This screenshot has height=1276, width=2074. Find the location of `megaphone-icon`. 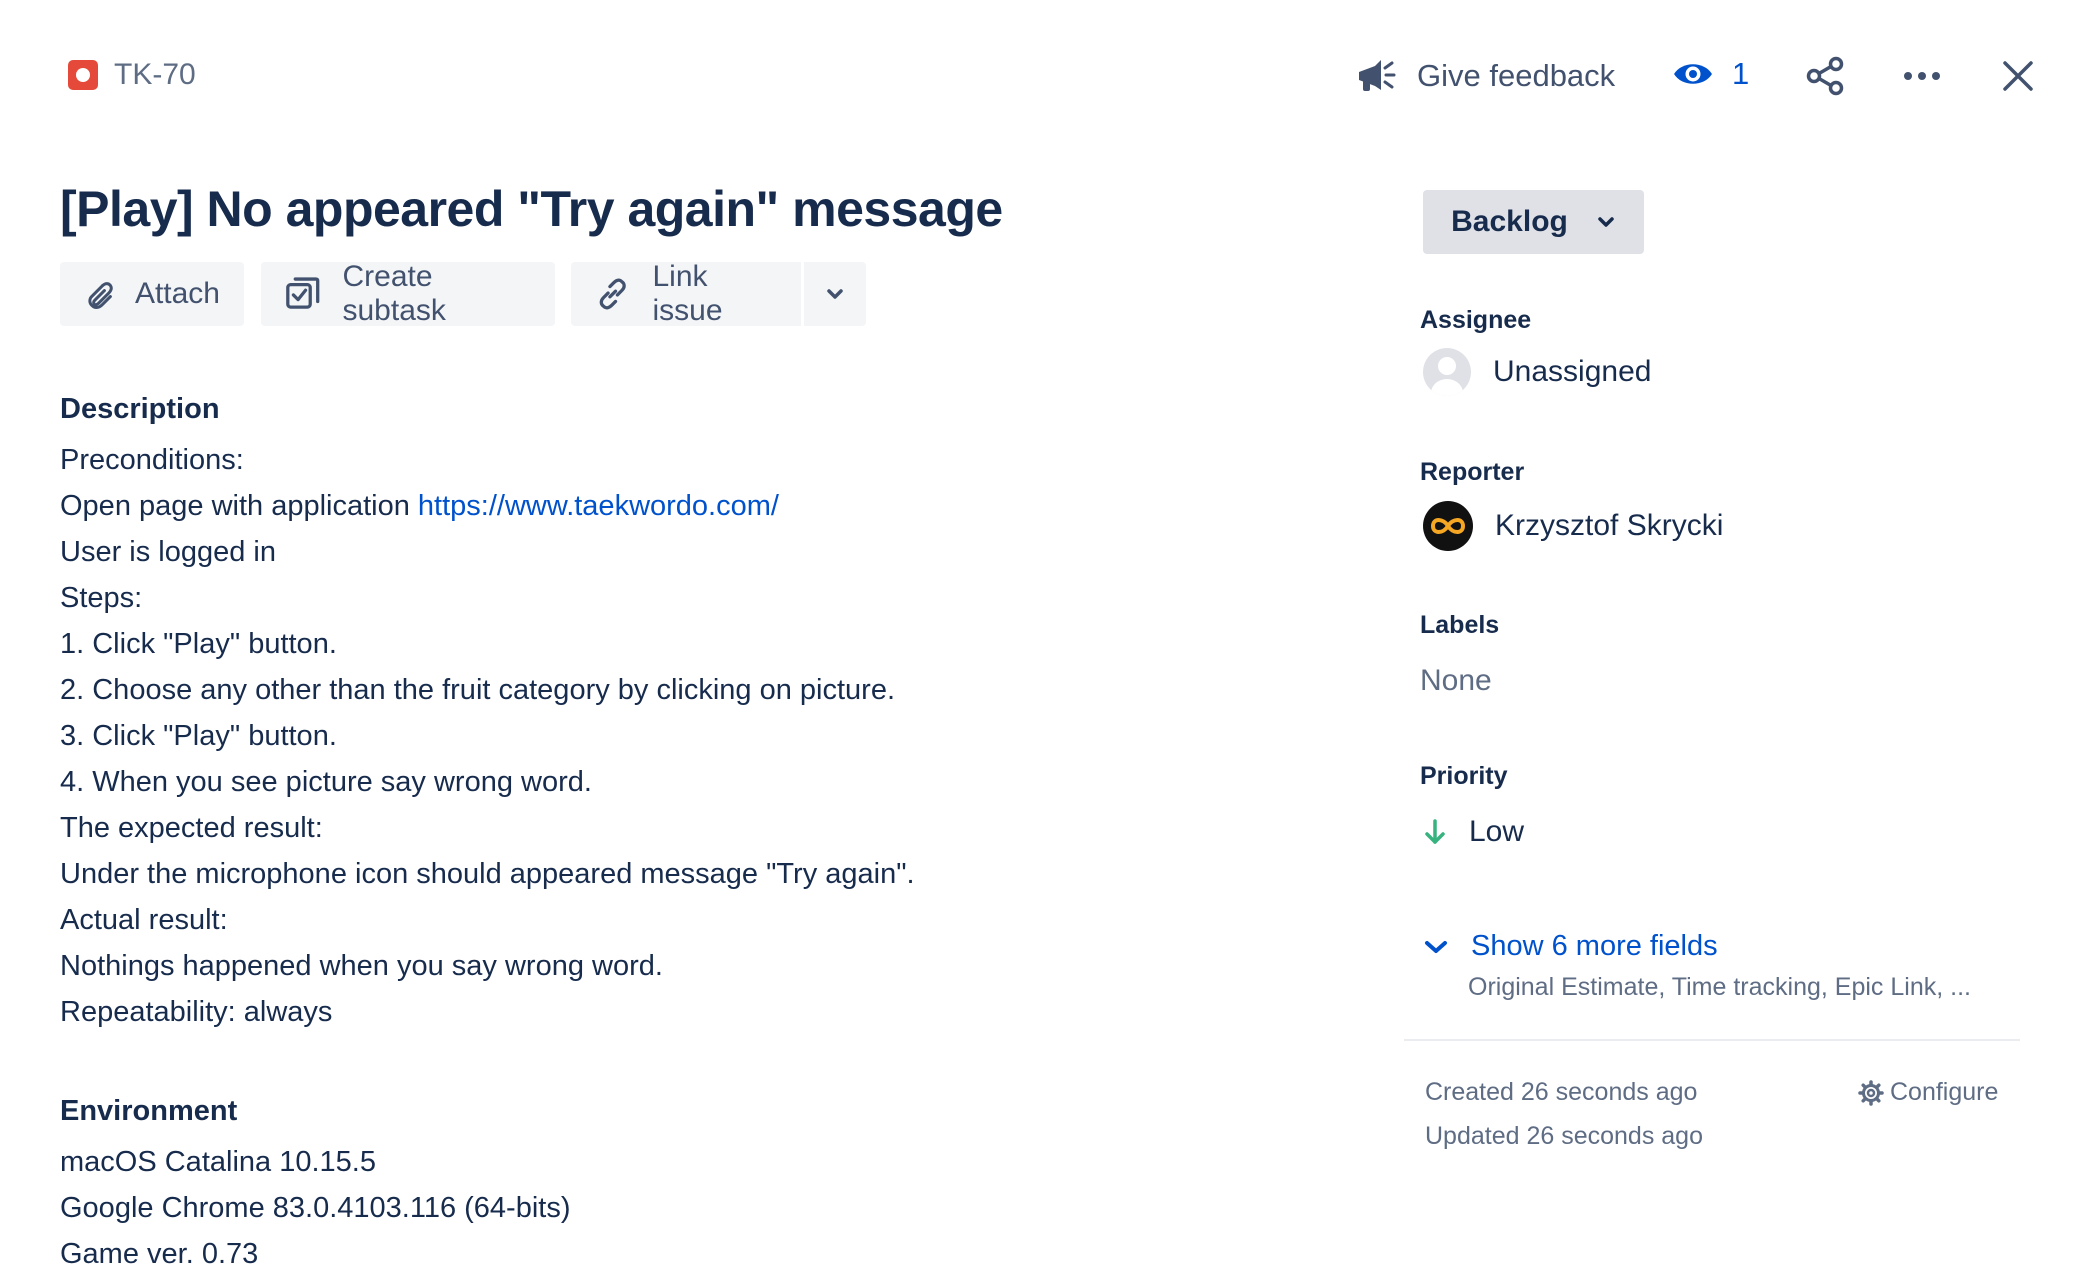

megaphone-icon is located at coordinates (1377, 75).